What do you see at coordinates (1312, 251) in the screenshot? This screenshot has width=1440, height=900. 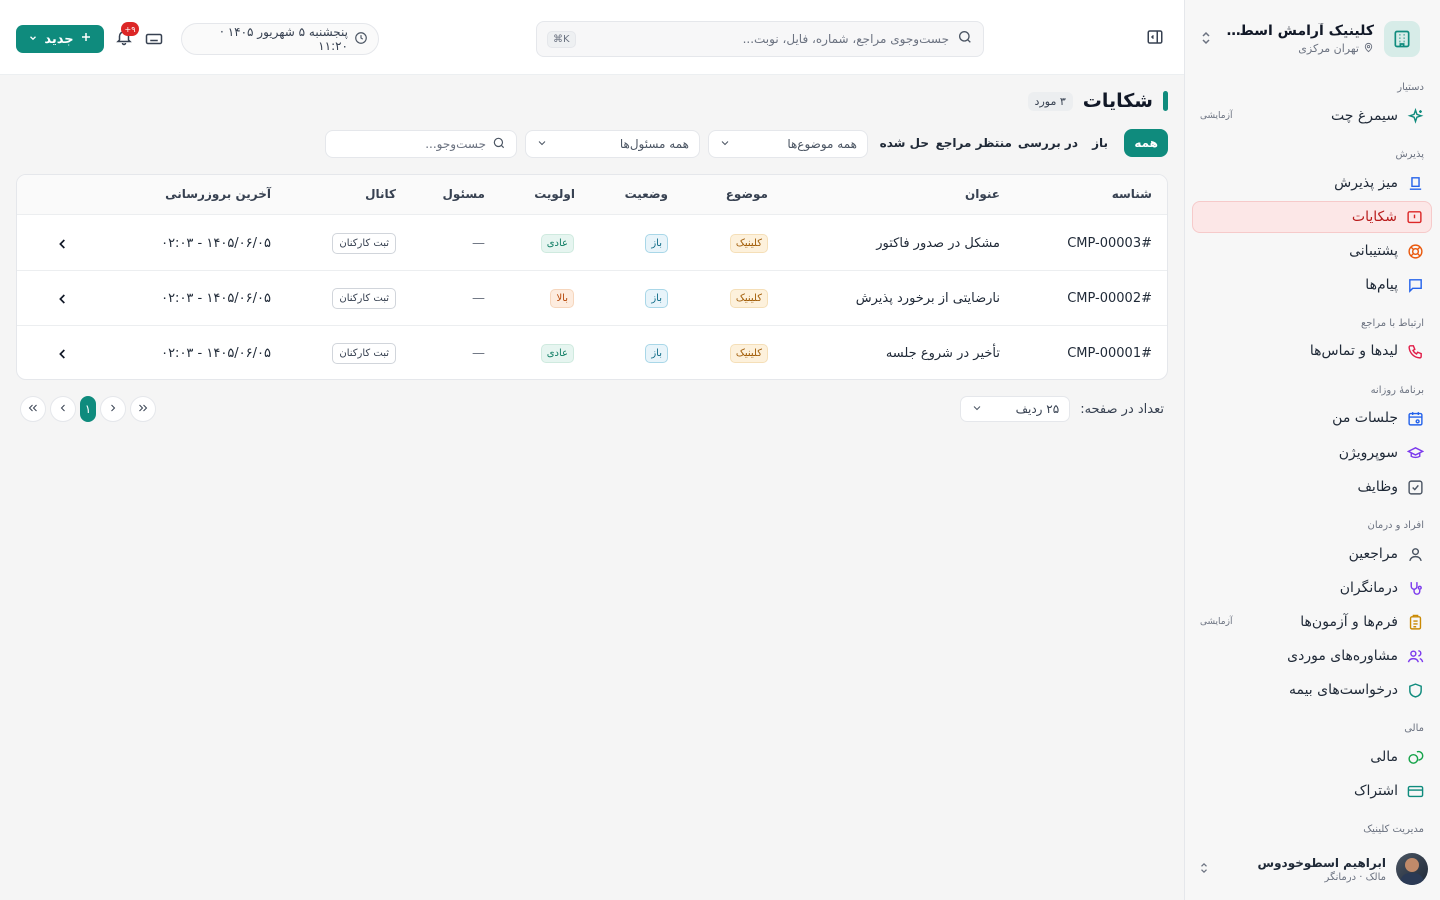 I see `sidebar-item-support: پشتیبانی` at bounding box center [1312, 251].